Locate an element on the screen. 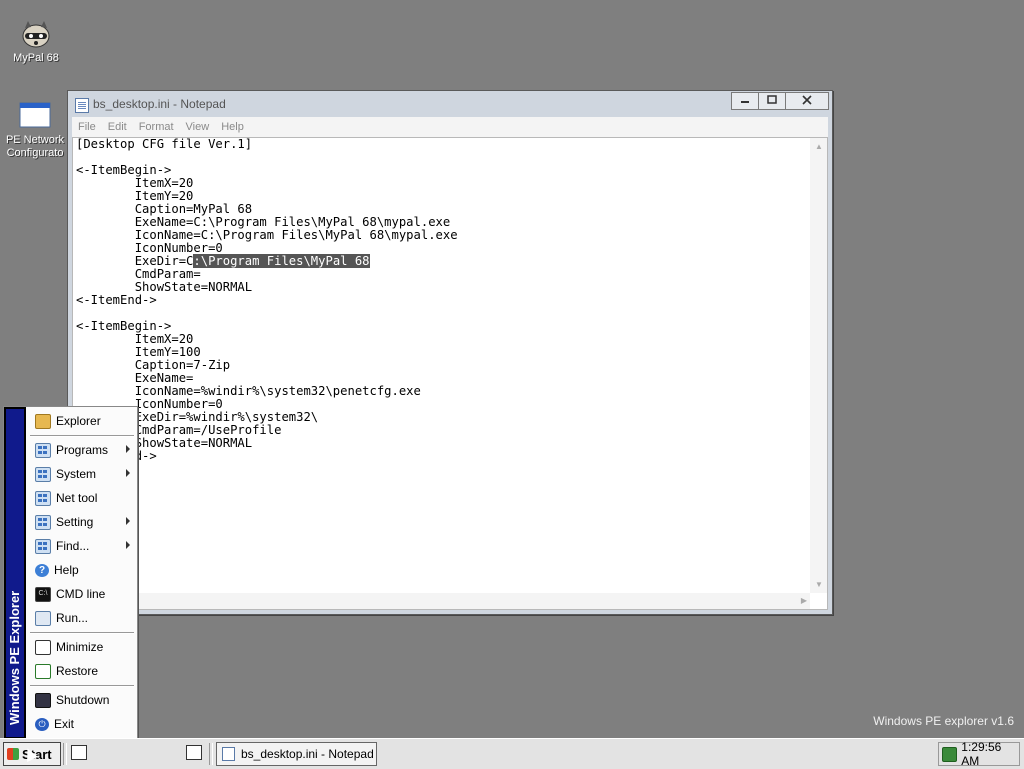 This screenshot has height=769, width=1024. quick-launch-desktop-icon is located at coordinates (194, 752).